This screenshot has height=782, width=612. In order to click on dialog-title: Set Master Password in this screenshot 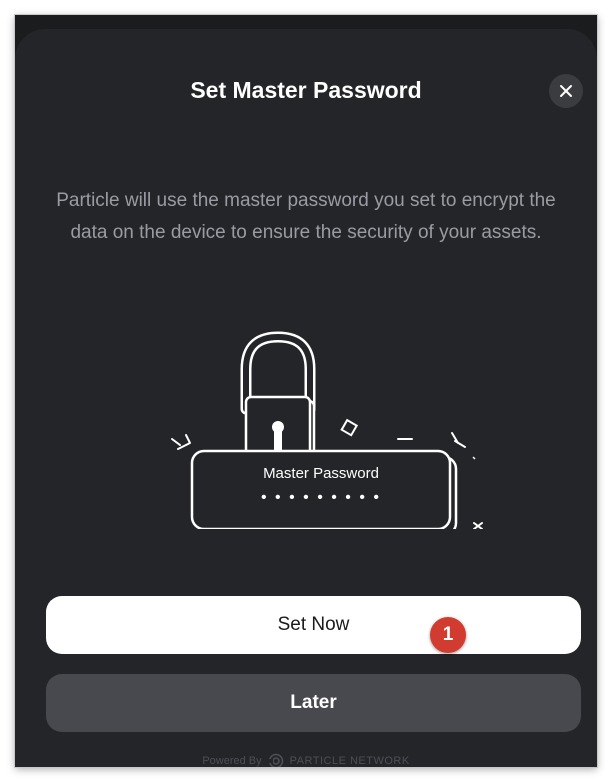, I will do `click(306, 90)`.